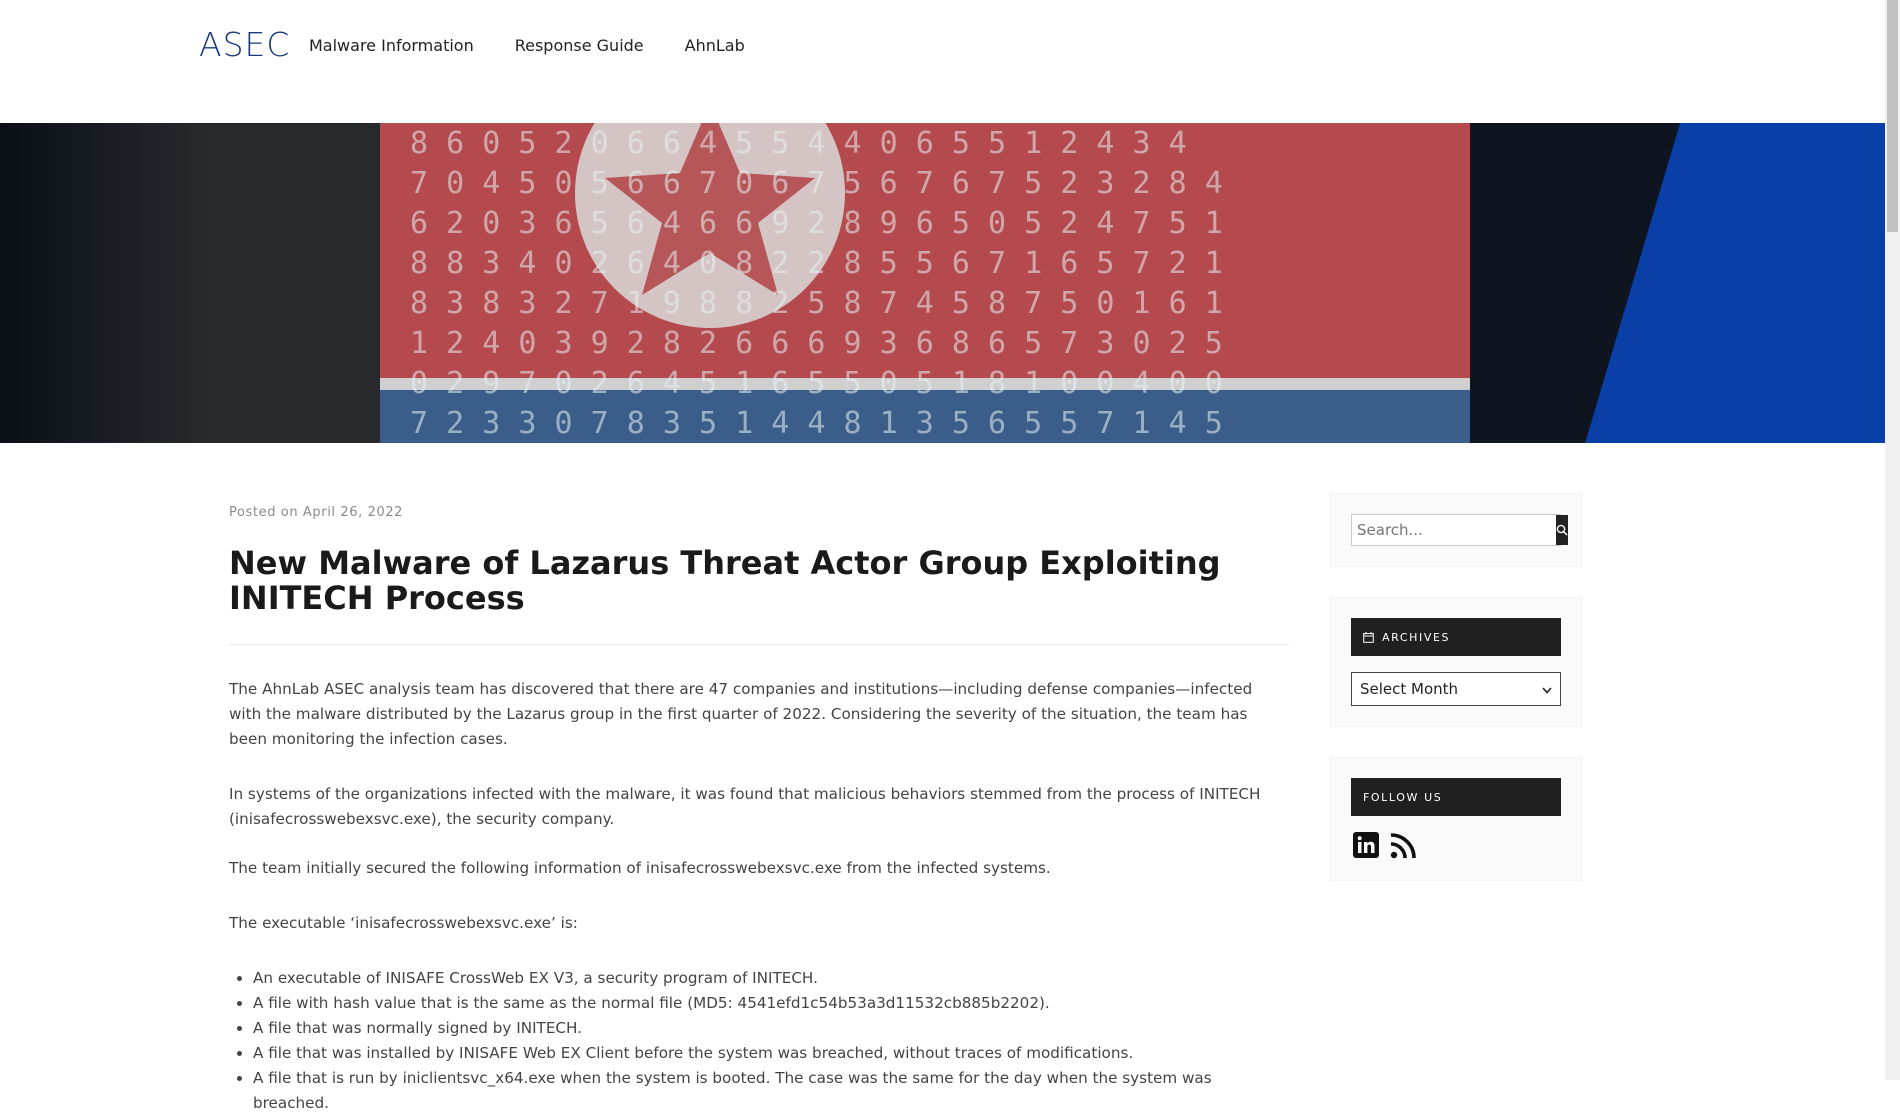 This screenshot has height=1116, width=1900. Describe the element at coordinates (1456, 662) in the screenshot. I see `archives-widget: Archives Select Month` at that location.